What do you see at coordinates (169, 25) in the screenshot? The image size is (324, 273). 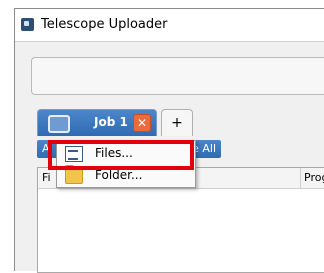 I see `title-bar: Telescope Uploader` at bounding box center [169, 25].